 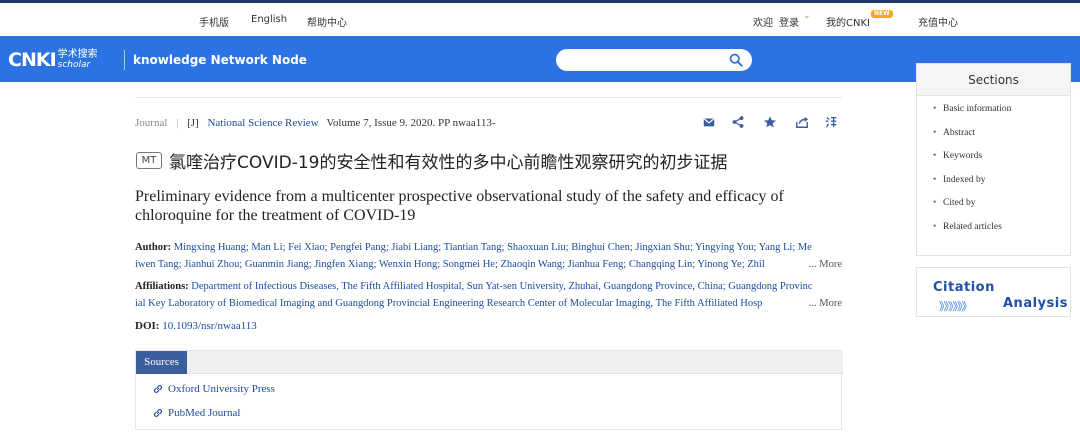 I want to click on star-icon, so click(x=770, y=122).